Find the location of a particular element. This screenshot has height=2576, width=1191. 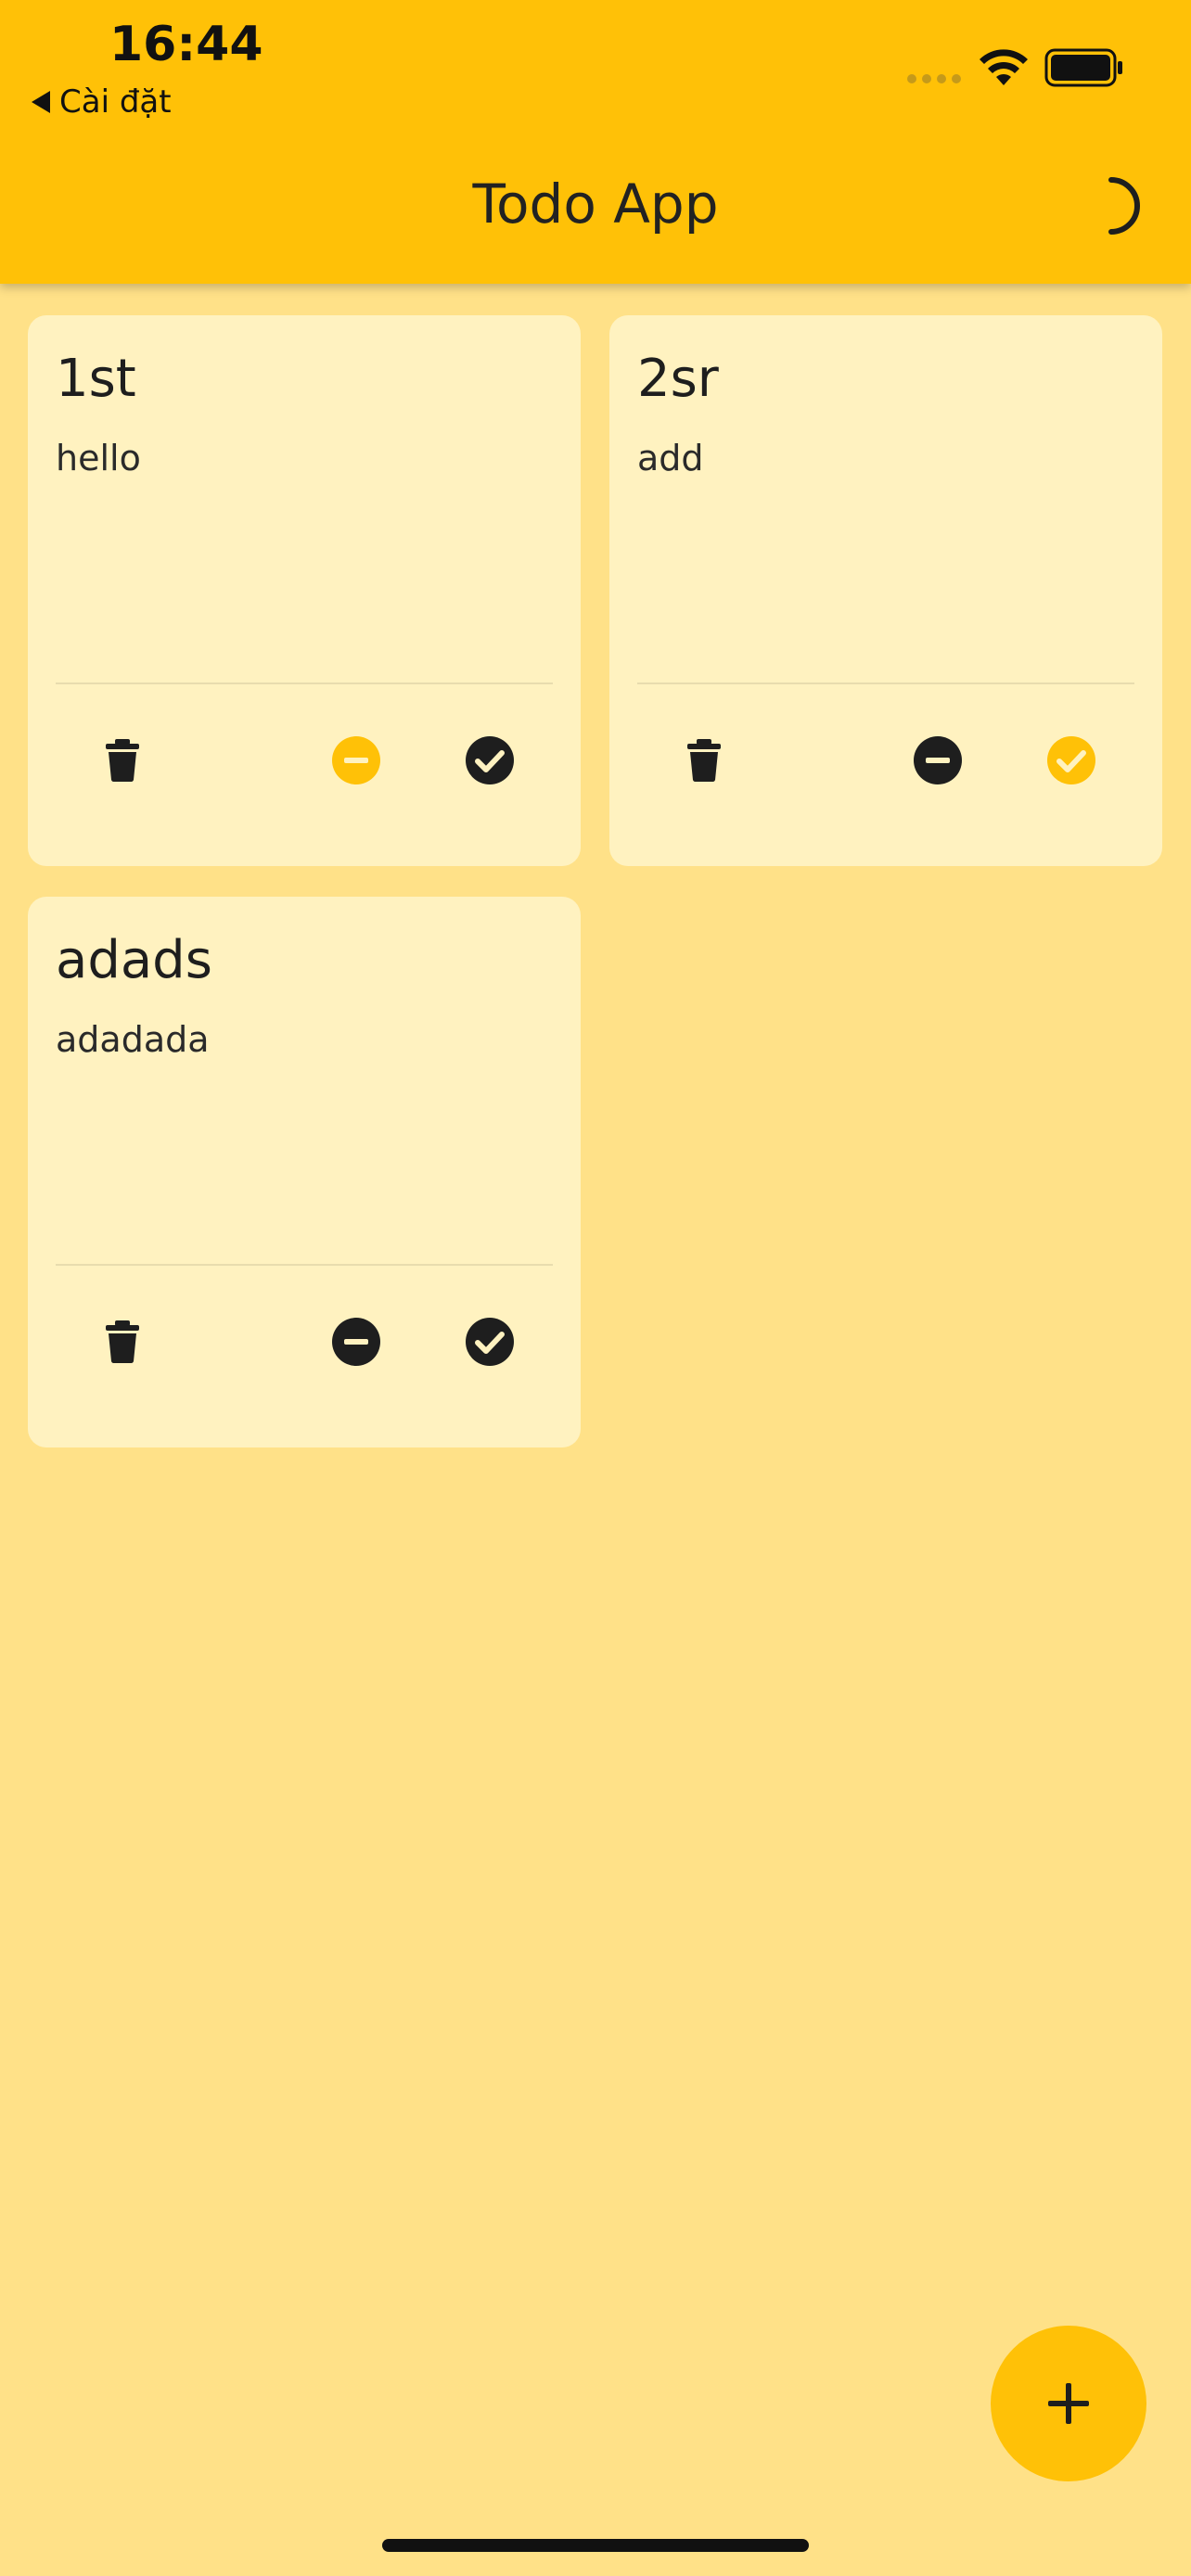

wifi-icon is located at coordinates (1004, 67).